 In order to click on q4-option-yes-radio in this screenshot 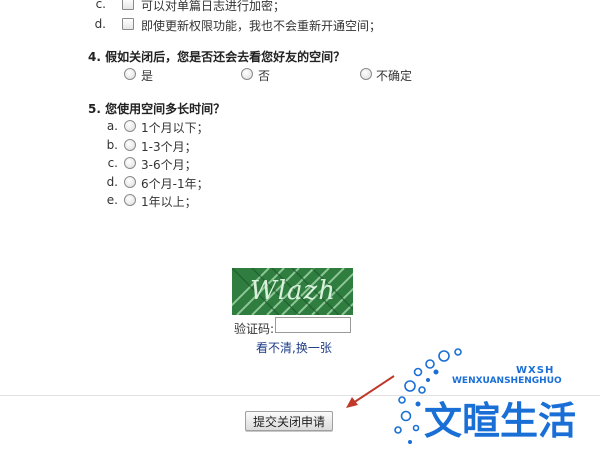, I will do `click(130, 74)`.